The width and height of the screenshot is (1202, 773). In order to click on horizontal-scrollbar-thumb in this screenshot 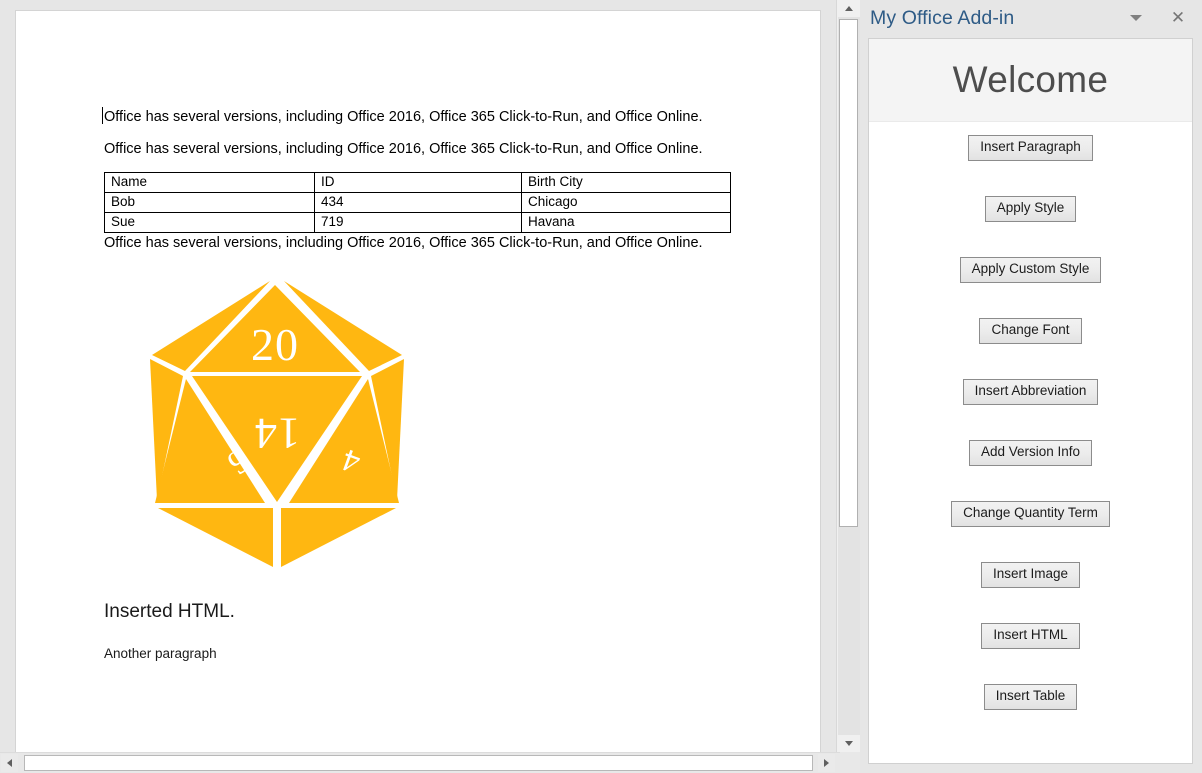, I will do `click(418, 763)`.